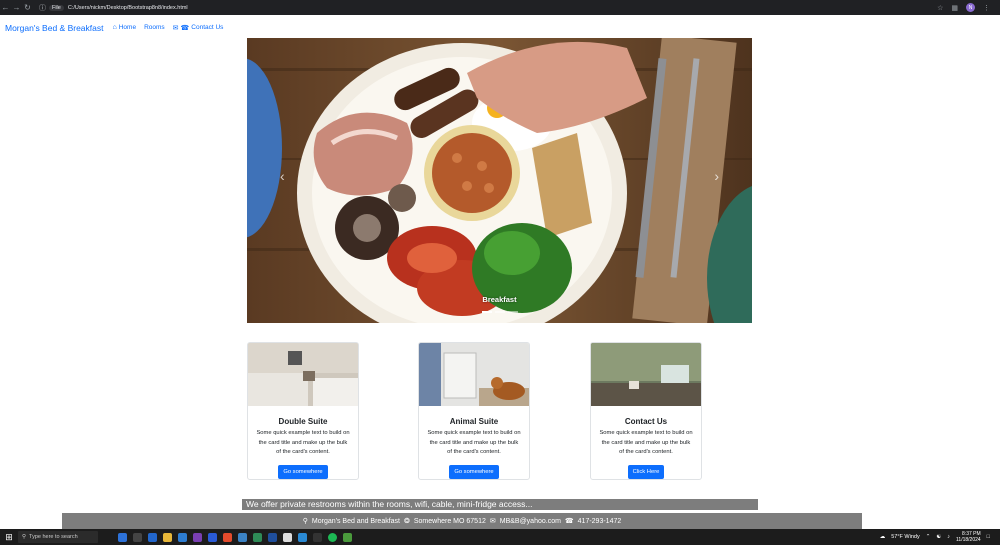  Describe the element at coordinates (968, 540) in the screenshot. I see `clock-date: 11/18/2024` at that location.